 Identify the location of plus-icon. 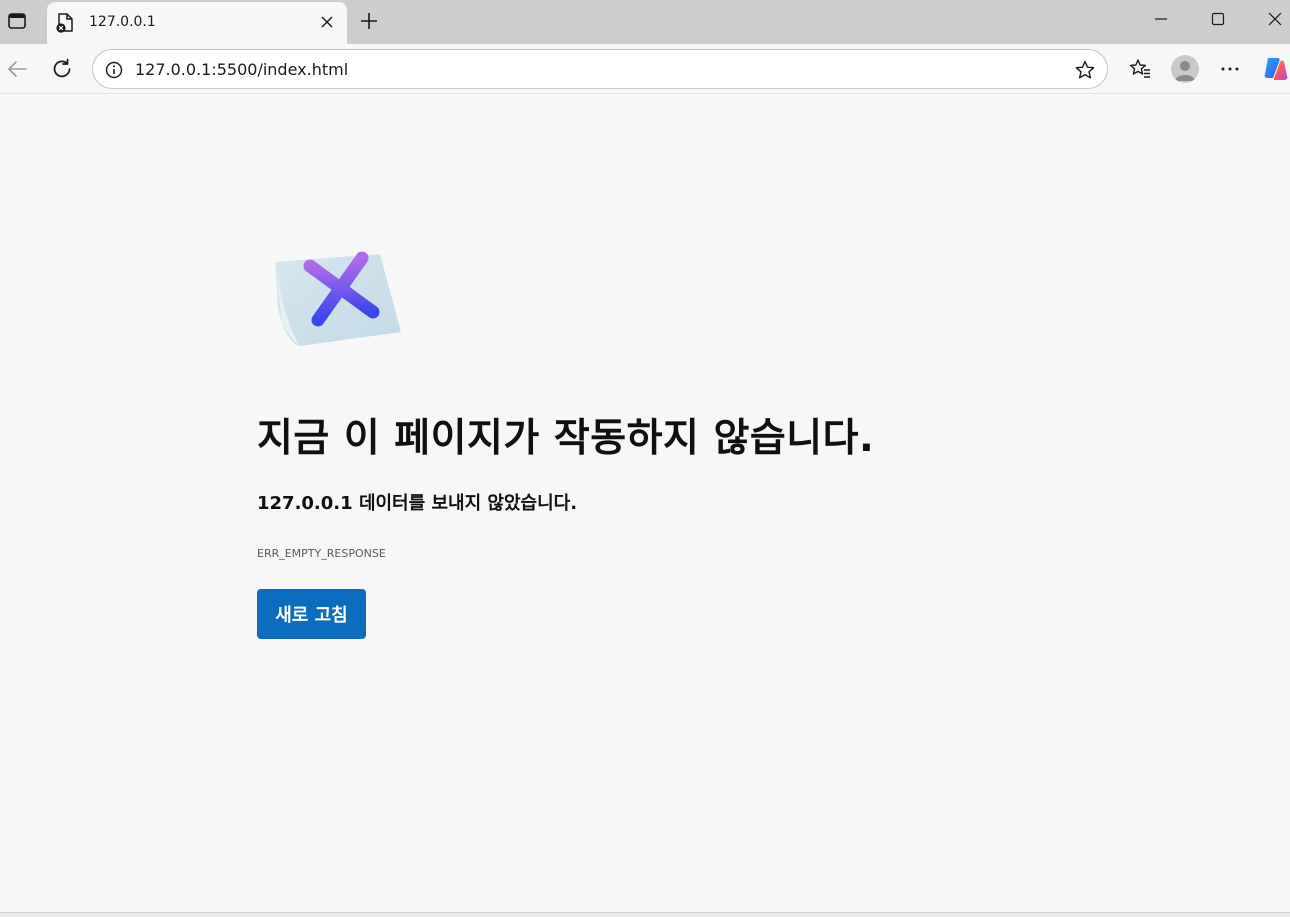
(369, 21).